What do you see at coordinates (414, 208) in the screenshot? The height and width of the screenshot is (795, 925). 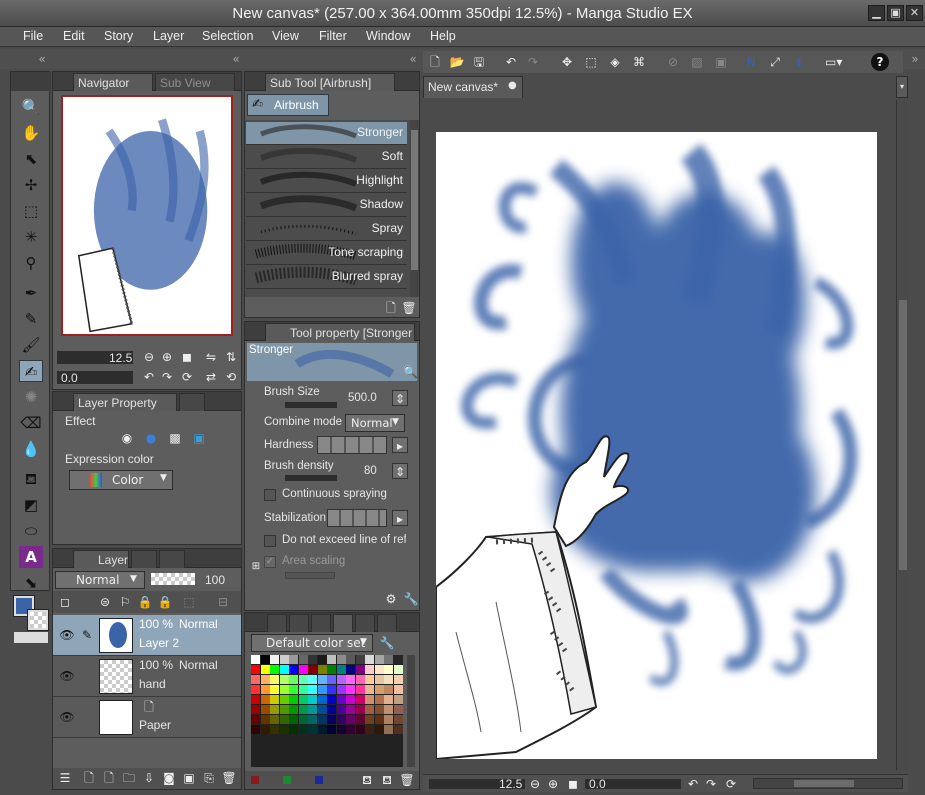 I see `brush-list-scrollbar` at bounding box center [414, 208].